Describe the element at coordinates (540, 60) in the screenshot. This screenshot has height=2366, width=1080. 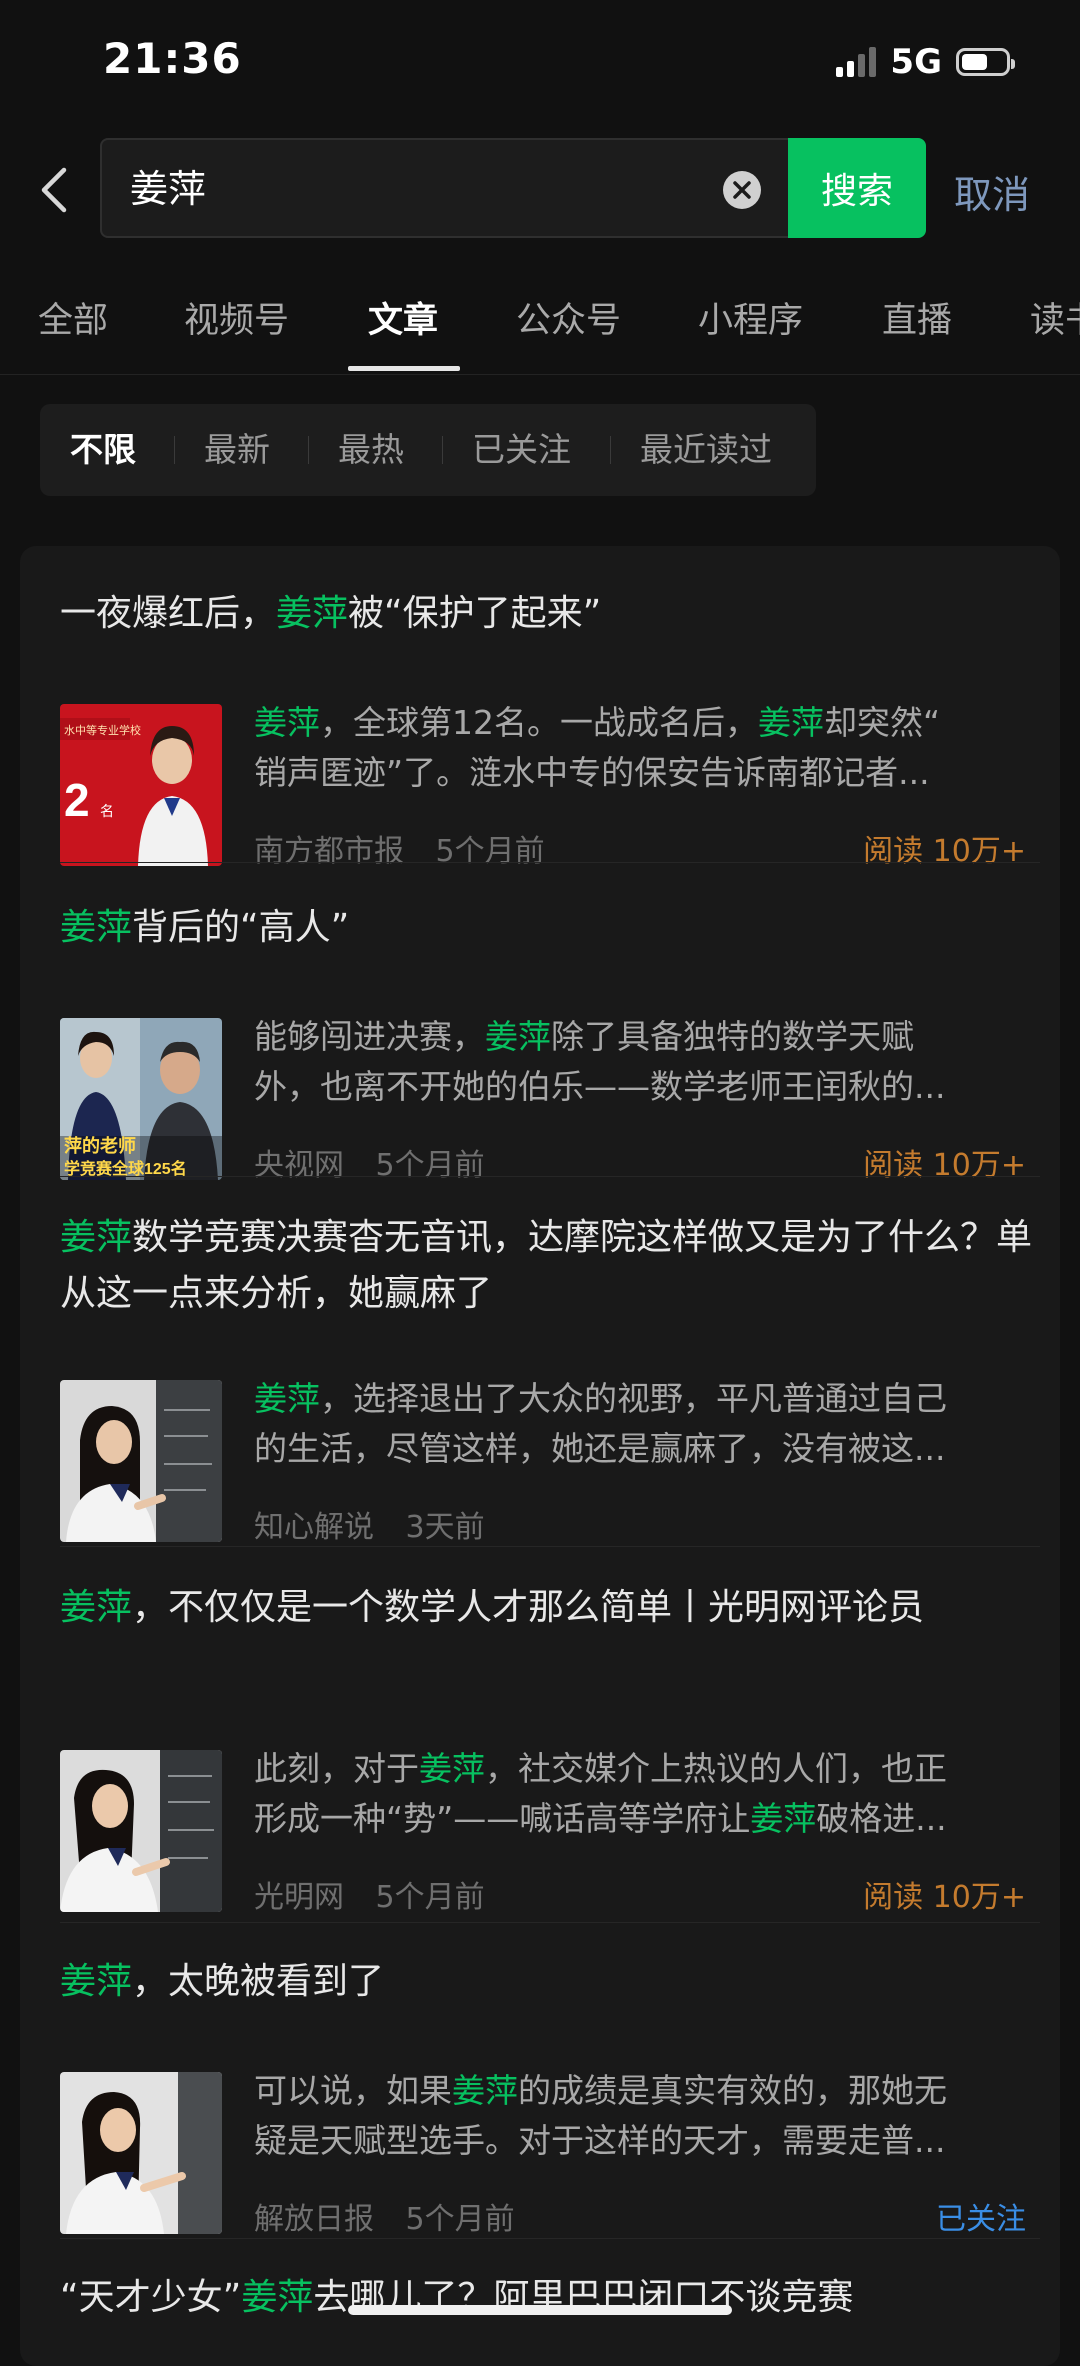
I see `status-bar: 21:36 5G` at that location.